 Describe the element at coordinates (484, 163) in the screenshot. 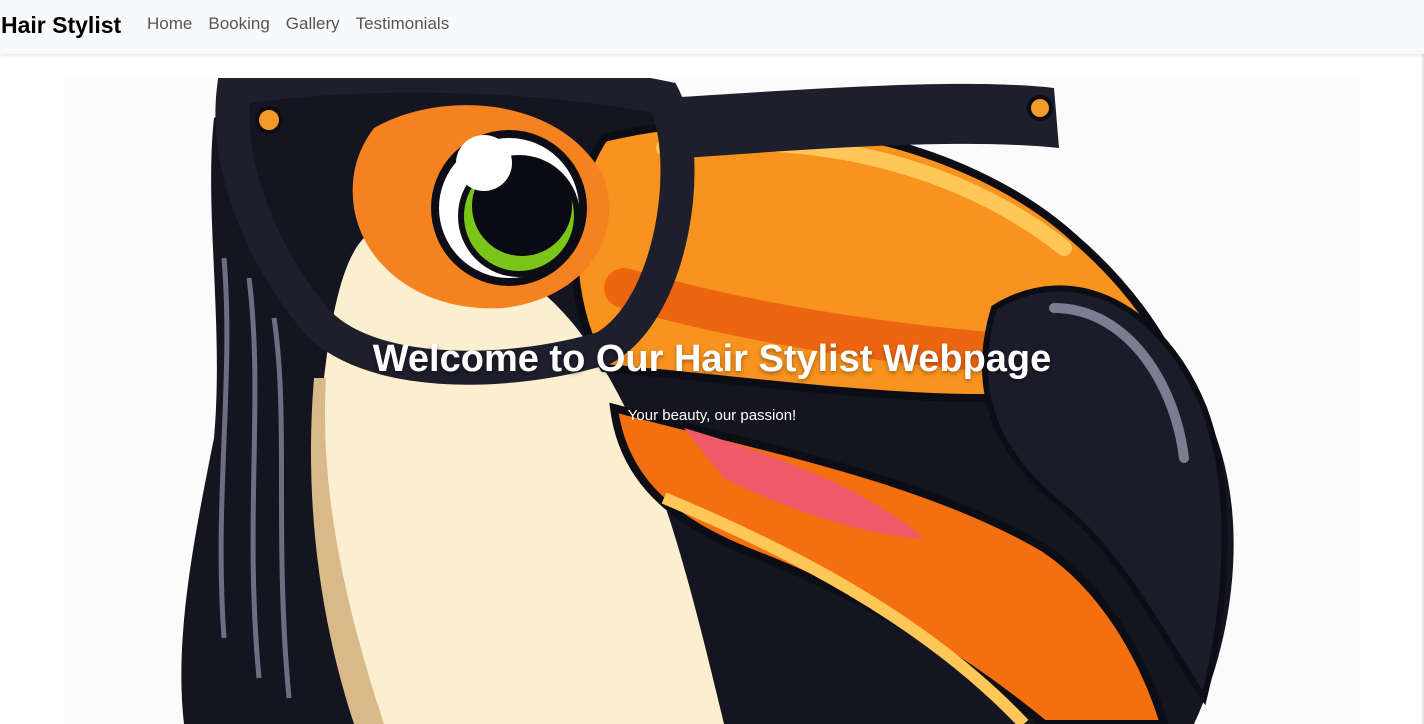

I see `toucan-eye-shine` at that location.